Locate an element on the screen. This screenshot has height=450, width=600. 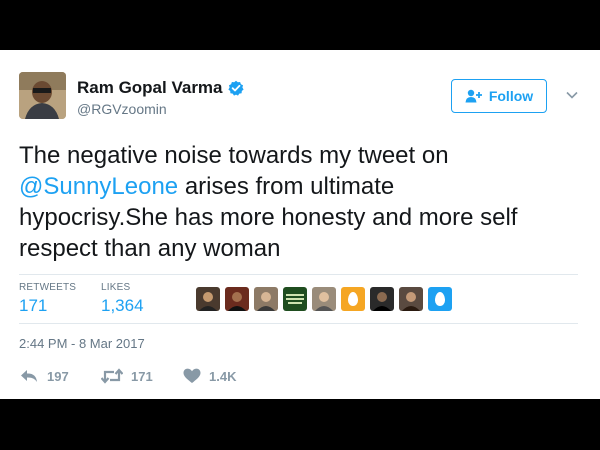
author-handle: @RGVzoomin is located at coordinates (122, 109).